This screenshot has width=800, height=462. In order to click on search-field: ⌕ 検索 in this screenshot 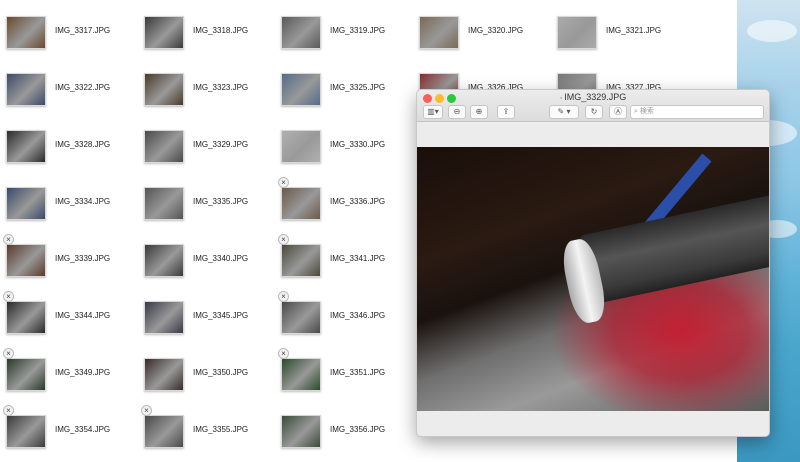, I will do `click(697, 112)`.